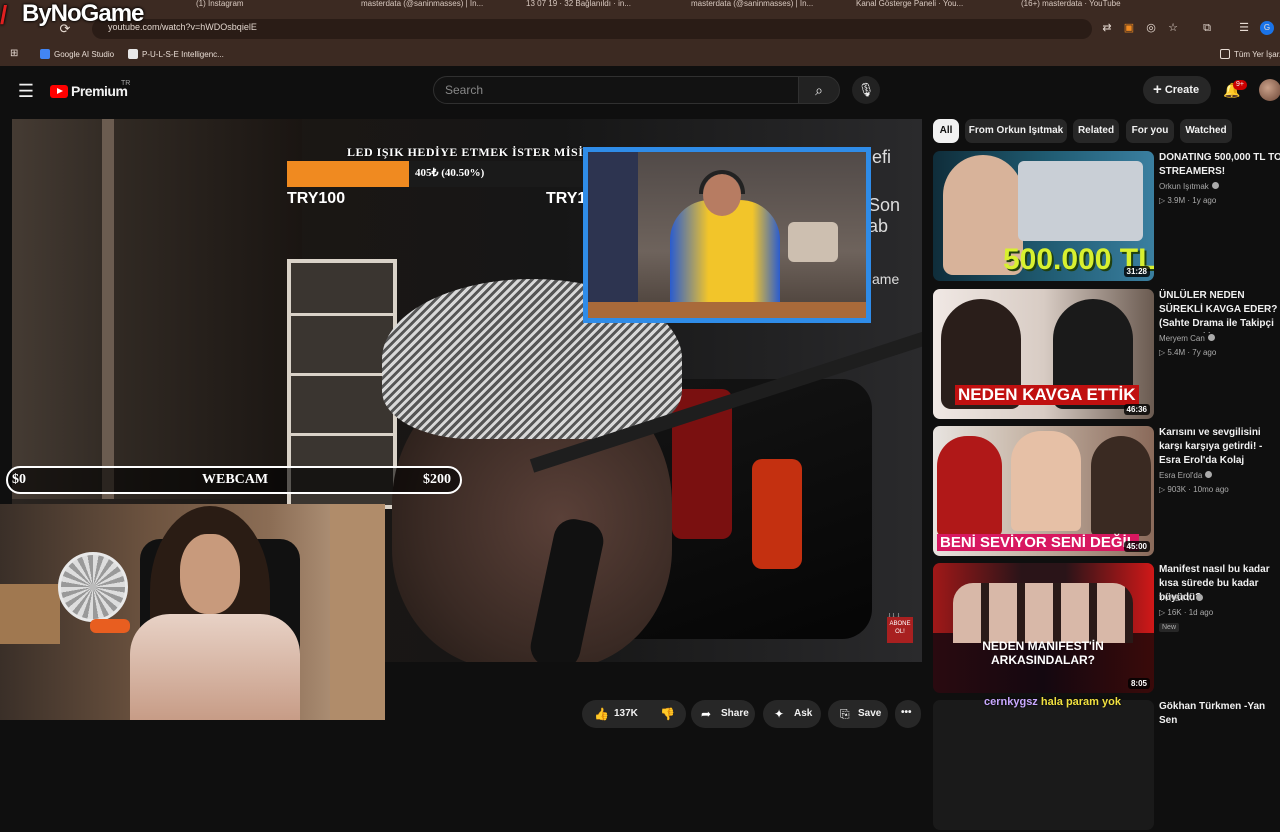 The height and width of the screenshot is (832, 1280). I want to click on thumbs-up-icon: 👍, so click(601, 714).